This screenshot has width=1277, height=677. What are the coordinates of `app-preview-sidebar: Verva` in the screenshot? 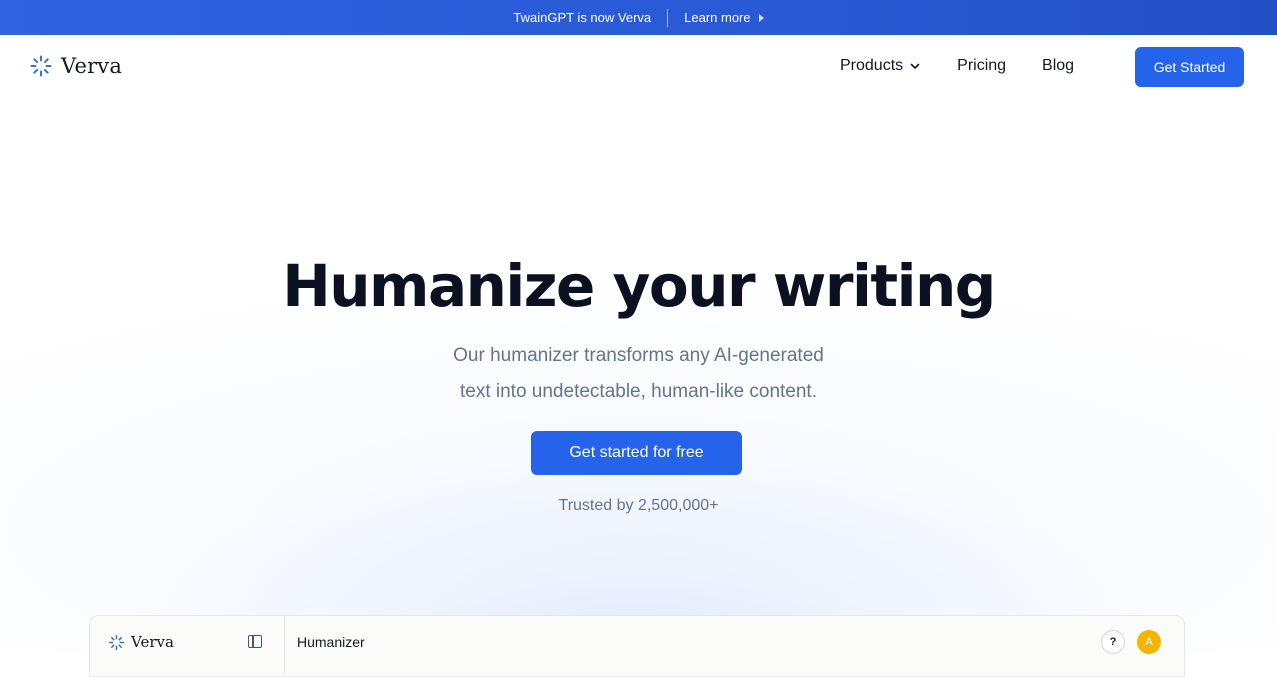 It's located at (187, 646).